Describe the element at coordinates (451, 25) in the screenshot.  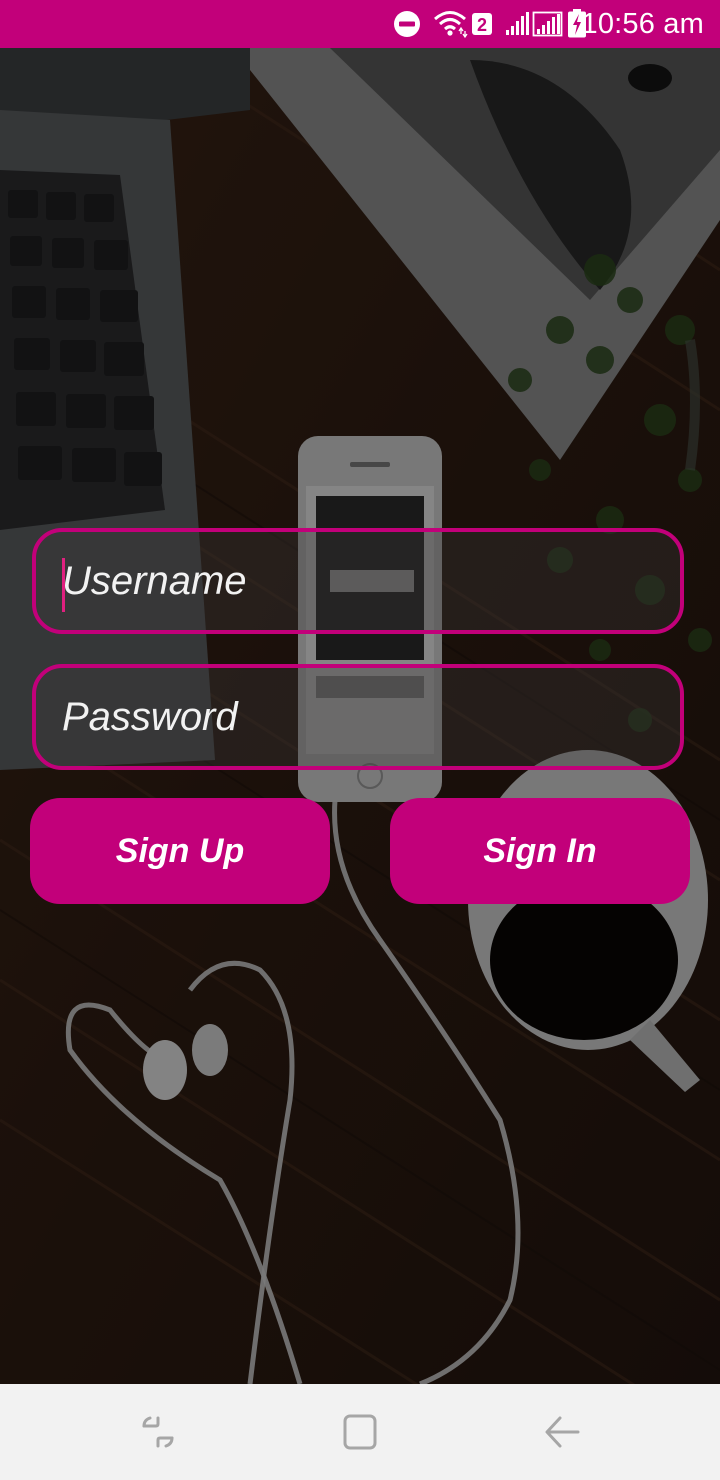
I see `wifi-icon` at that location.